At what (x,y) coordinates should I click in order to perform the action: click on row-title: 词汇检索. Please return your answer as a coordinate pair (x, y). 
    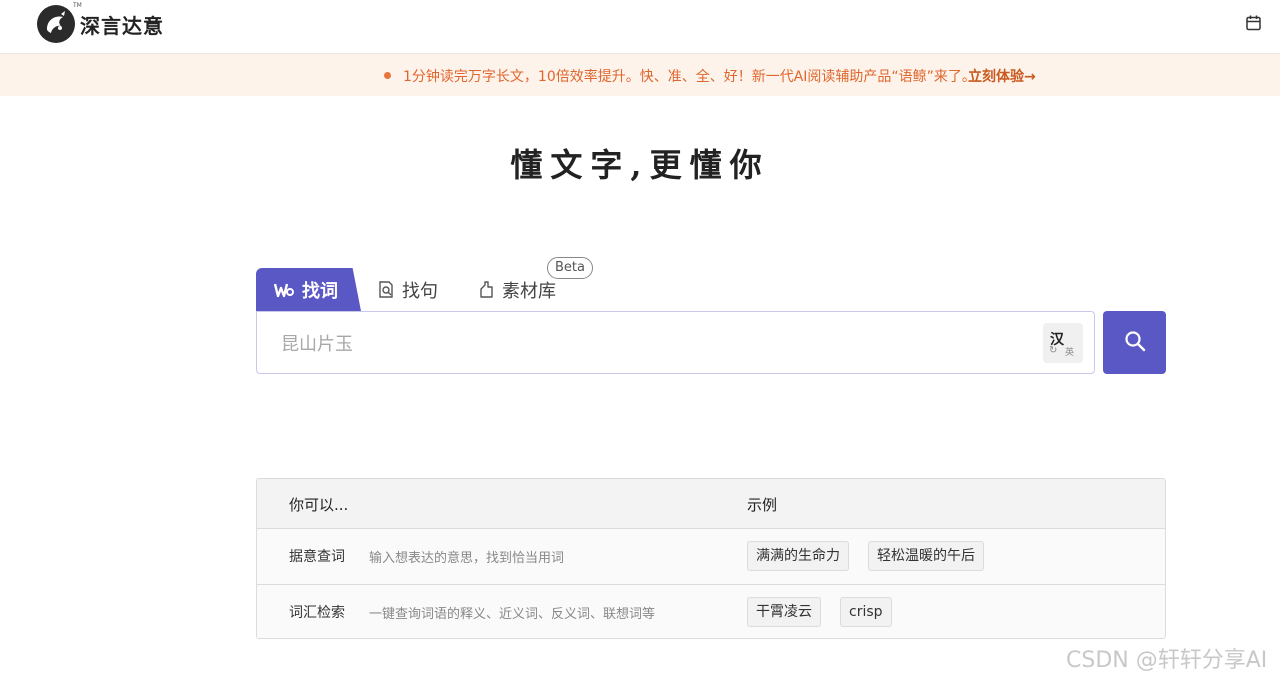
    Looking at the image, I should click on (317, 613).